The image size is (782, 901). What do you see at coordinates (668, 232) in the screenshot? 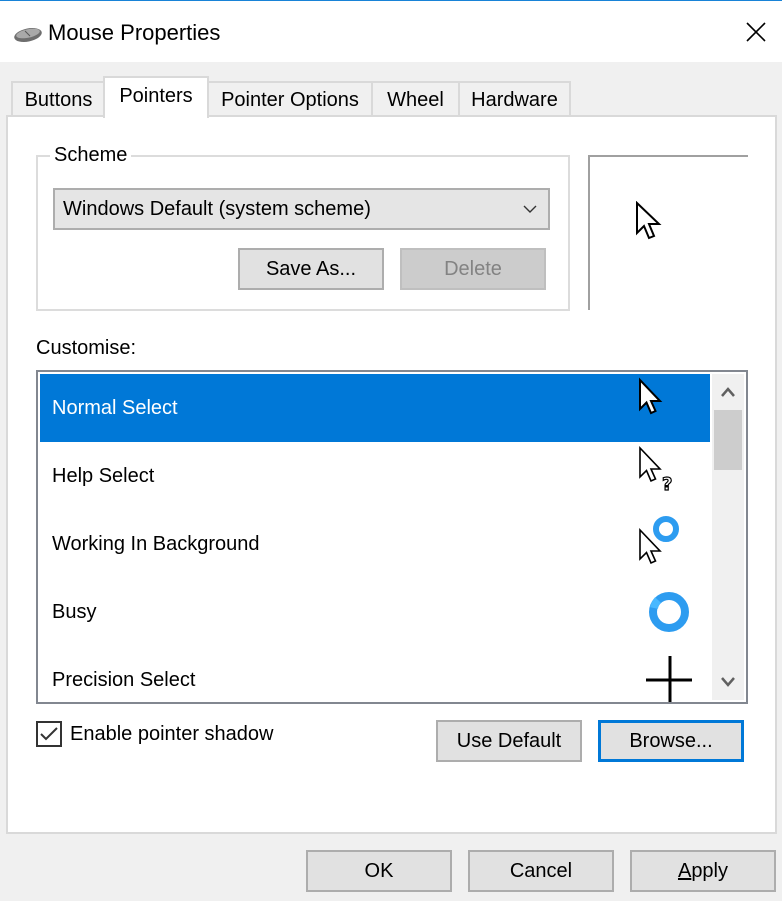
I see `cursor-preview` at bounding box center [668, 232].